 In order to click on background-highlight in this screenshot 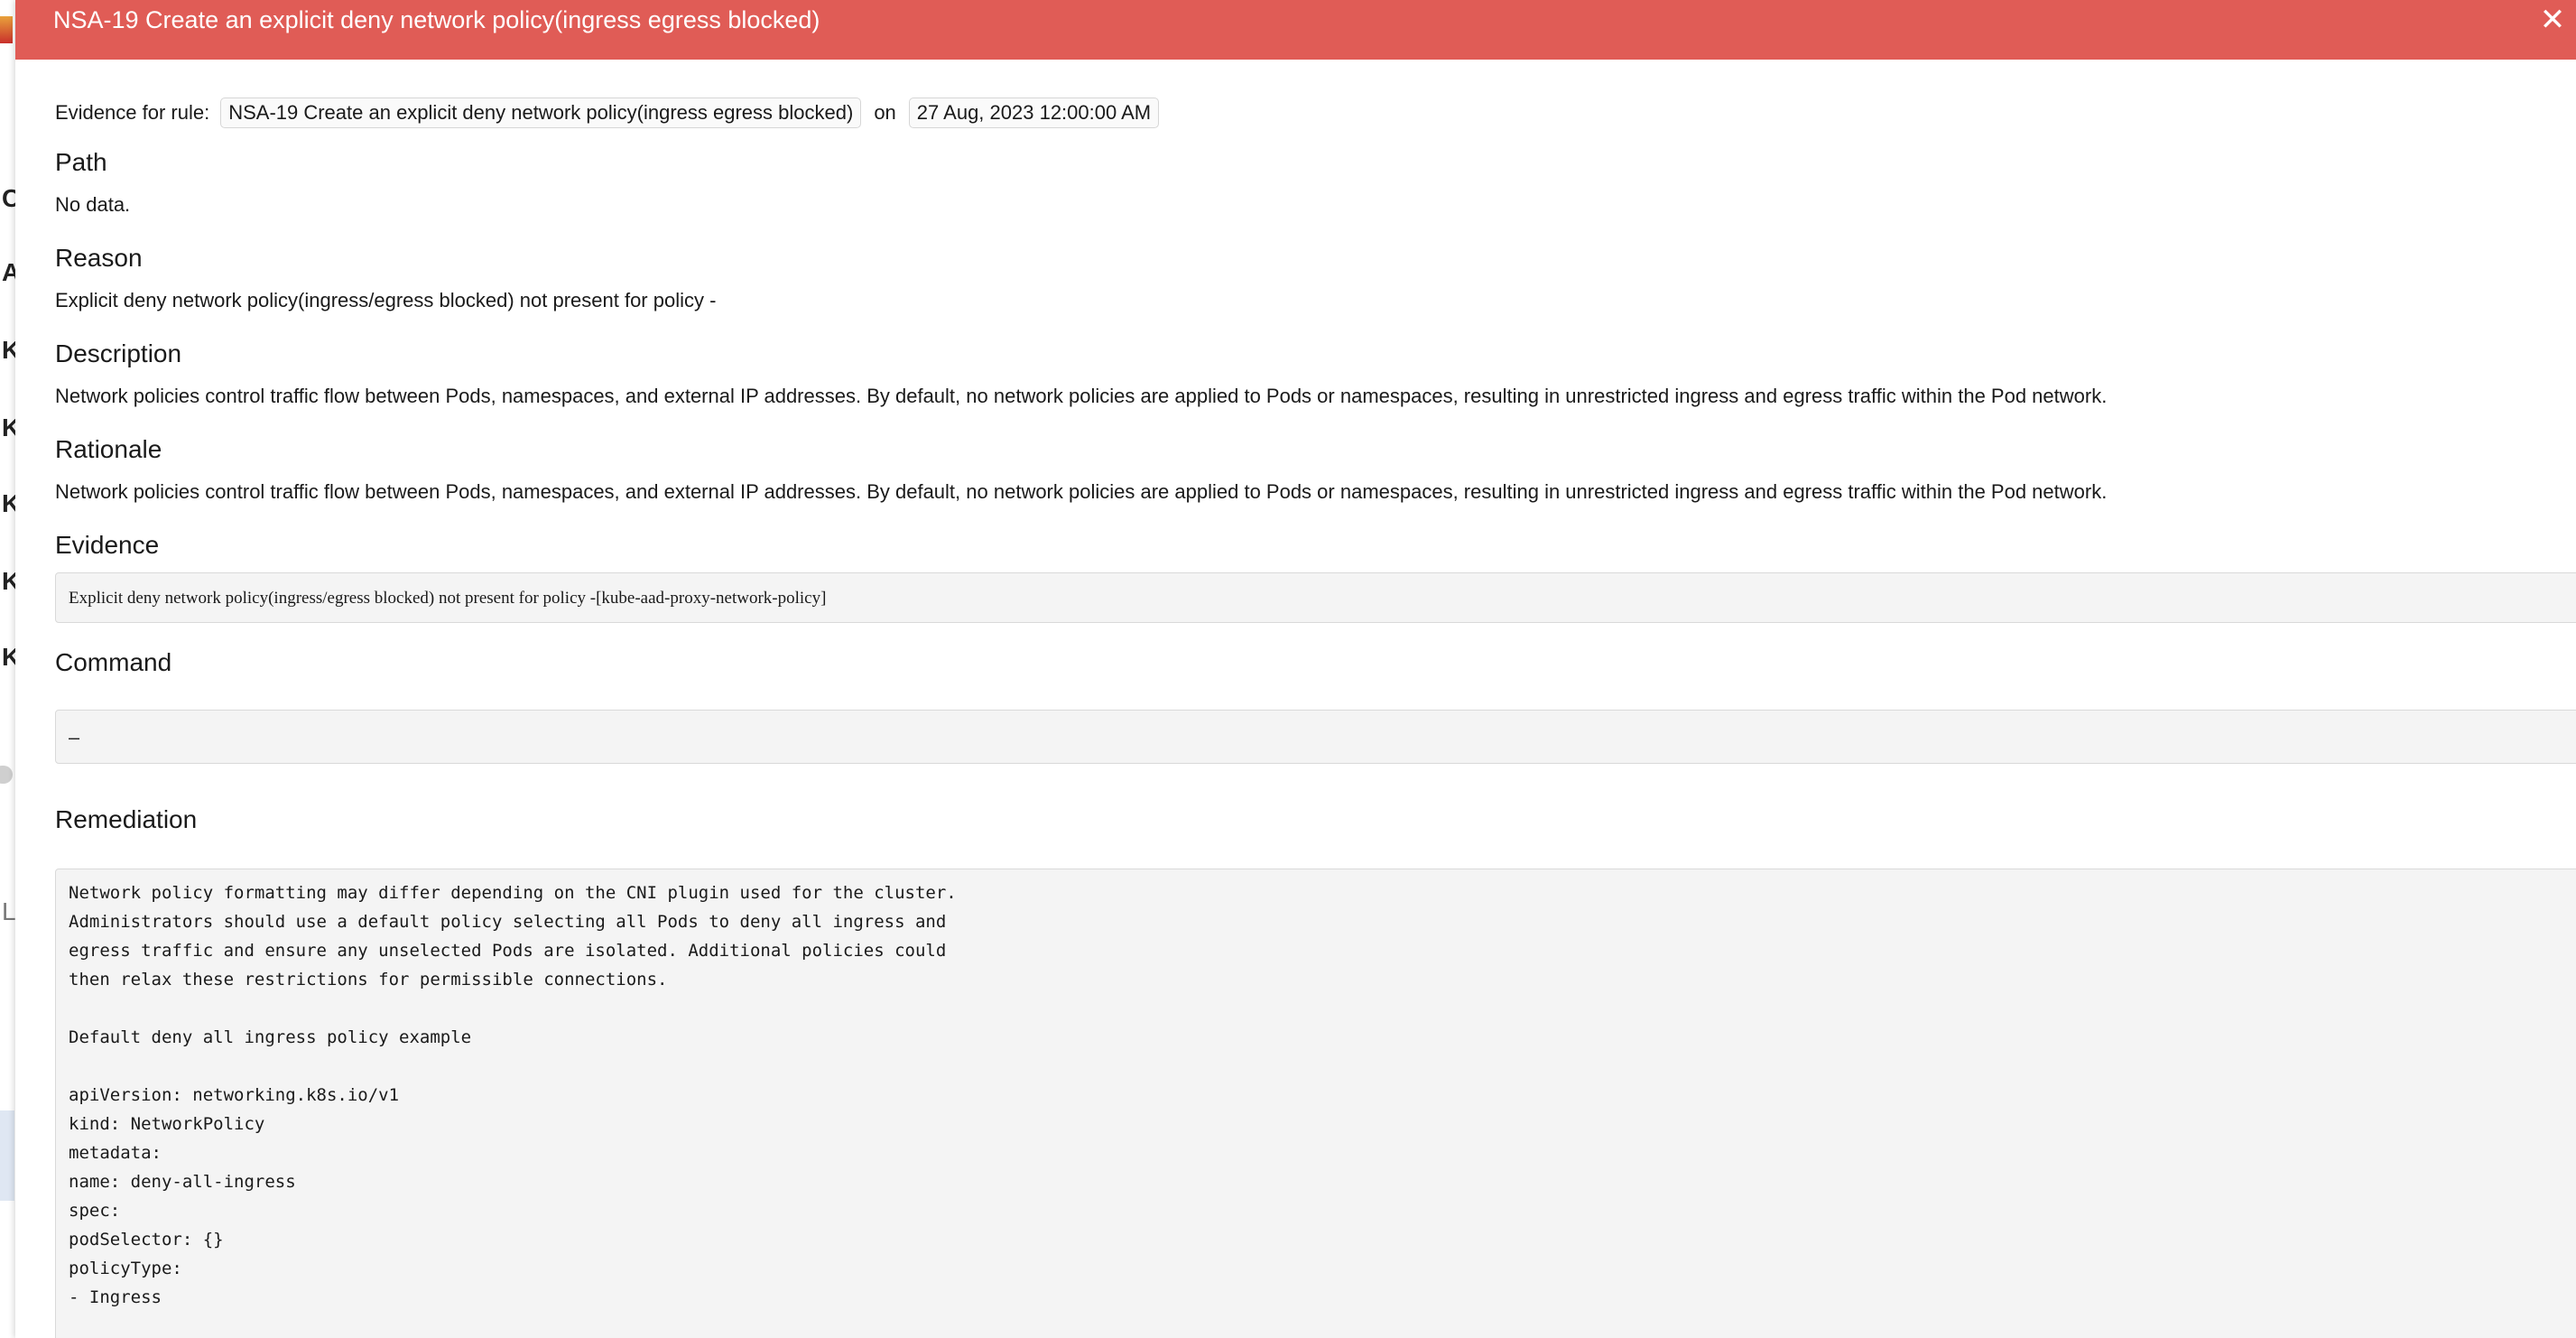, I will do `click(7, 1155)`.